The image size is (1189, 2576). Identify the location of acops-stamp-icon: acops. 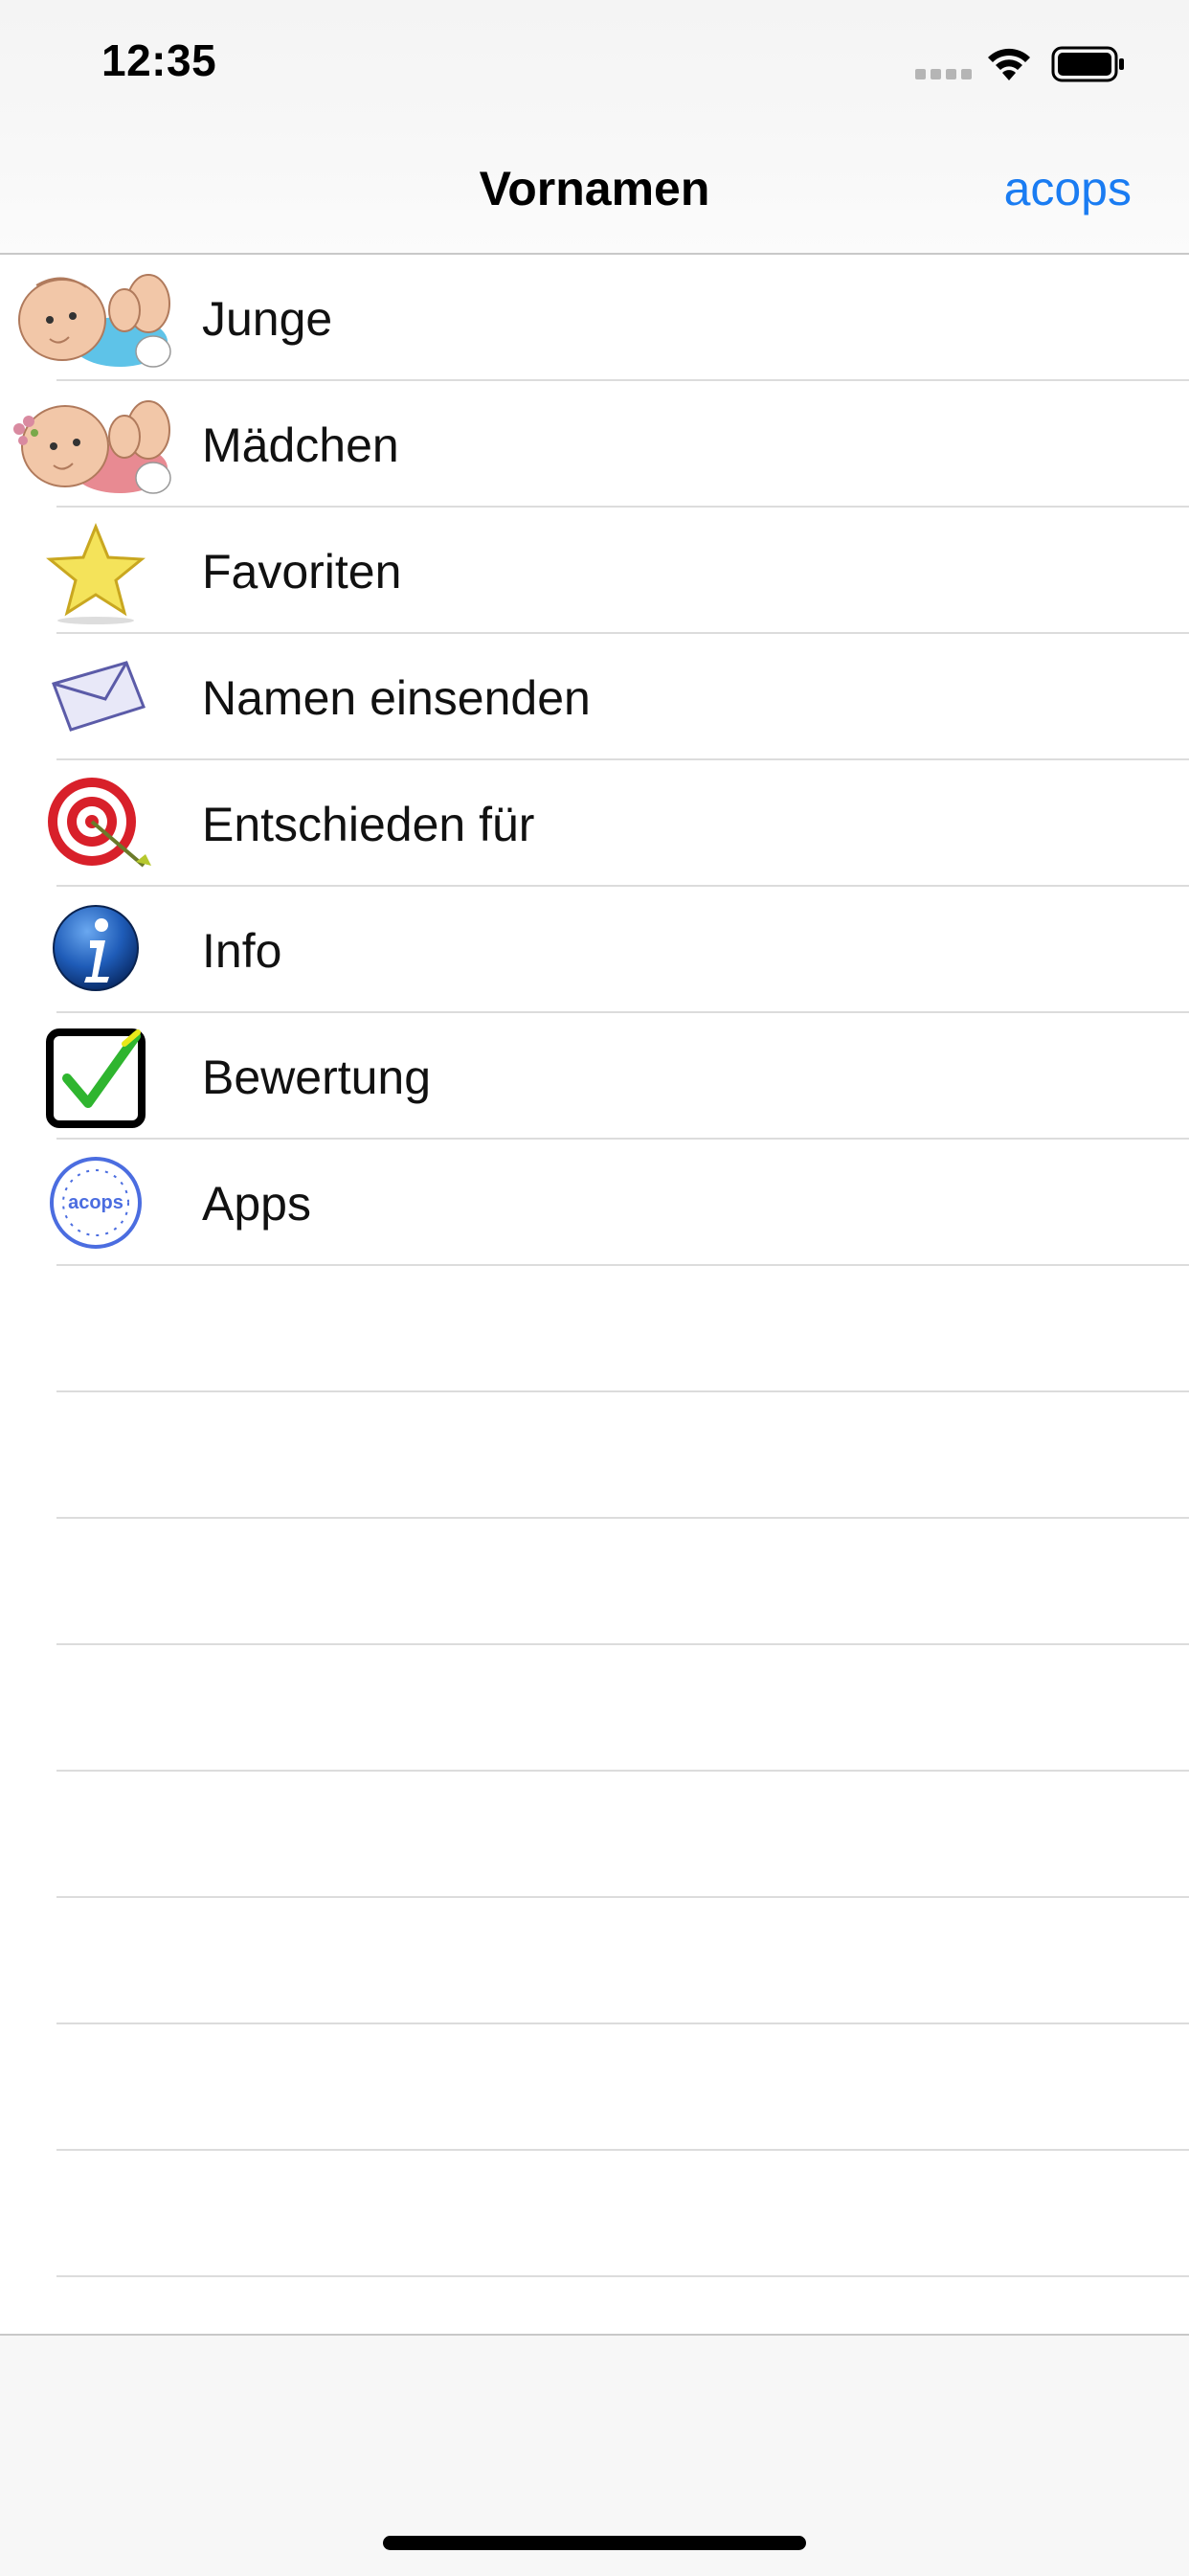
(96, 1203).